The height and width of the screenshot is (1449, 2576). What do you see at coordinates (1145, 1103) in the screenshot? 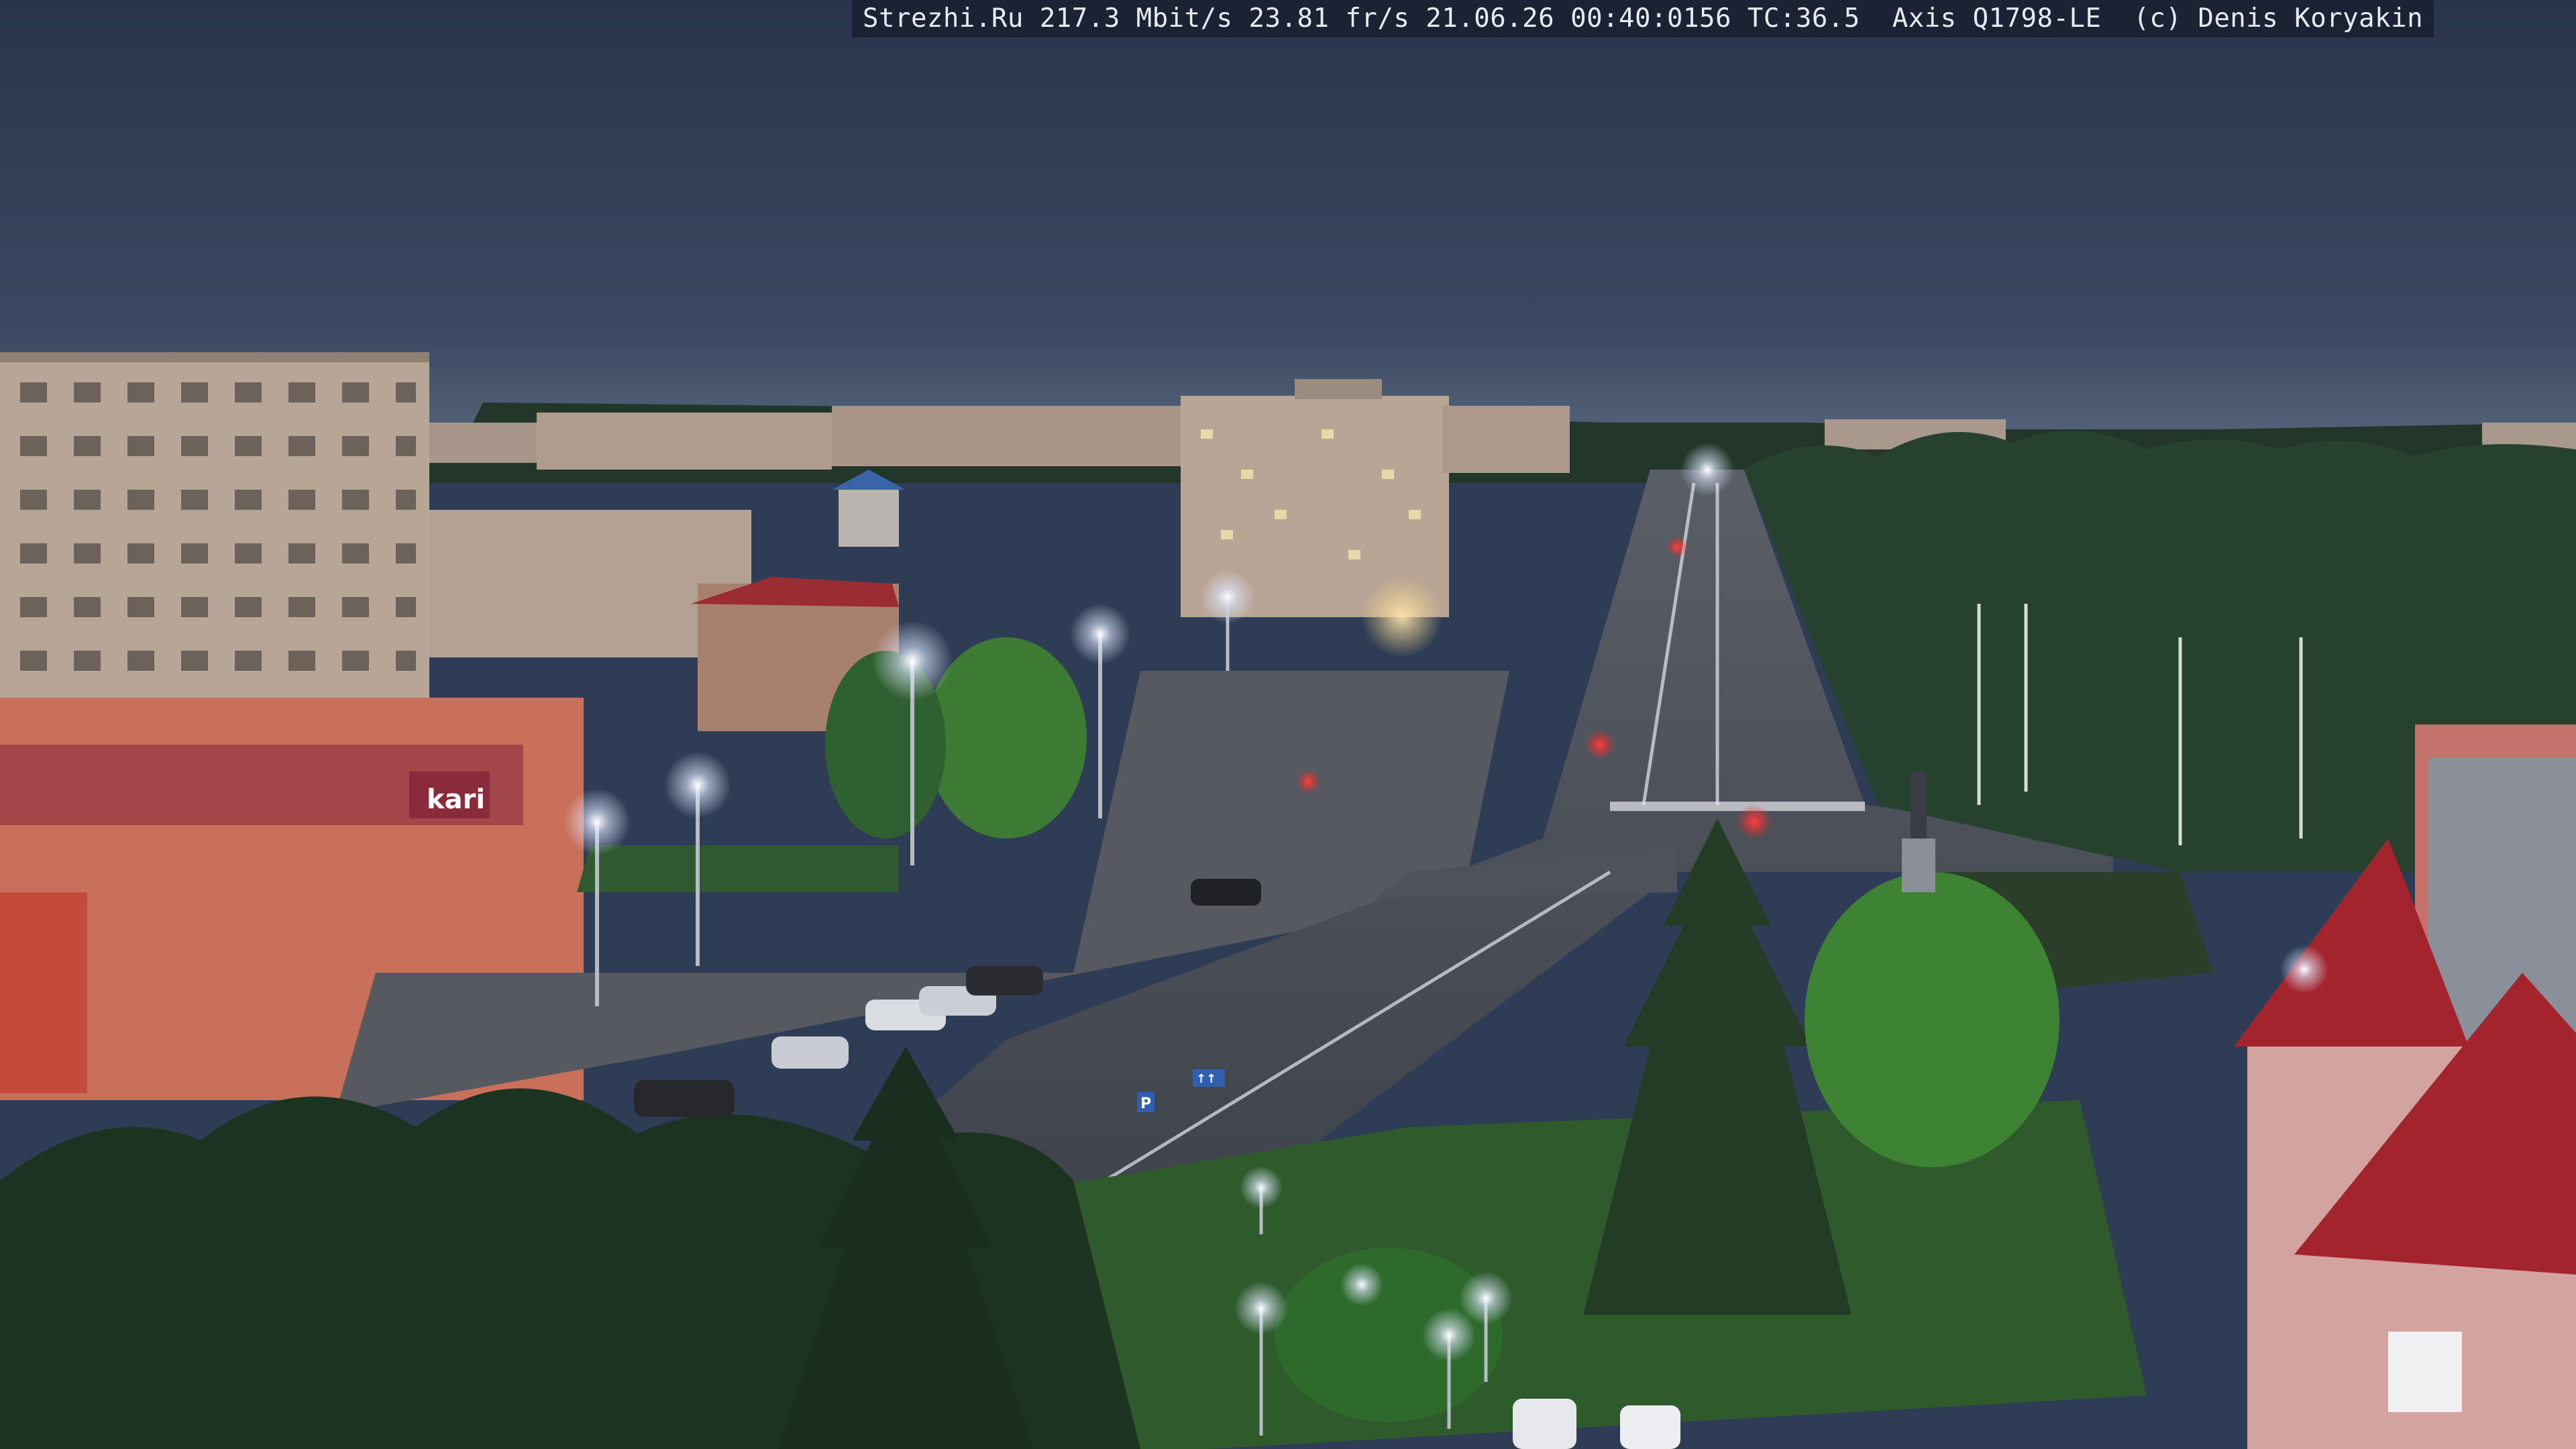
I see `parking-sign: P` at bounding box center [1145, 1103].